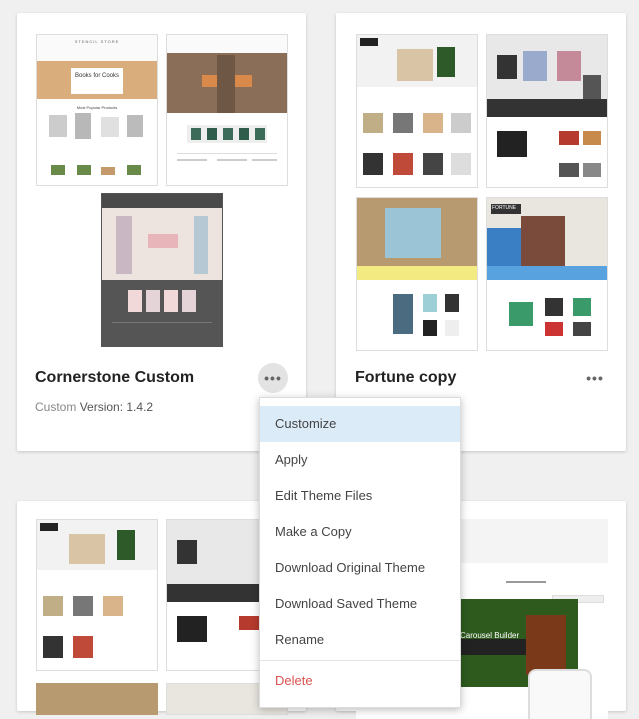 The height and width of the screenshot is (719, 639). I want to click on preview-hero-heading: Books for Cooks, so click(97, 76).